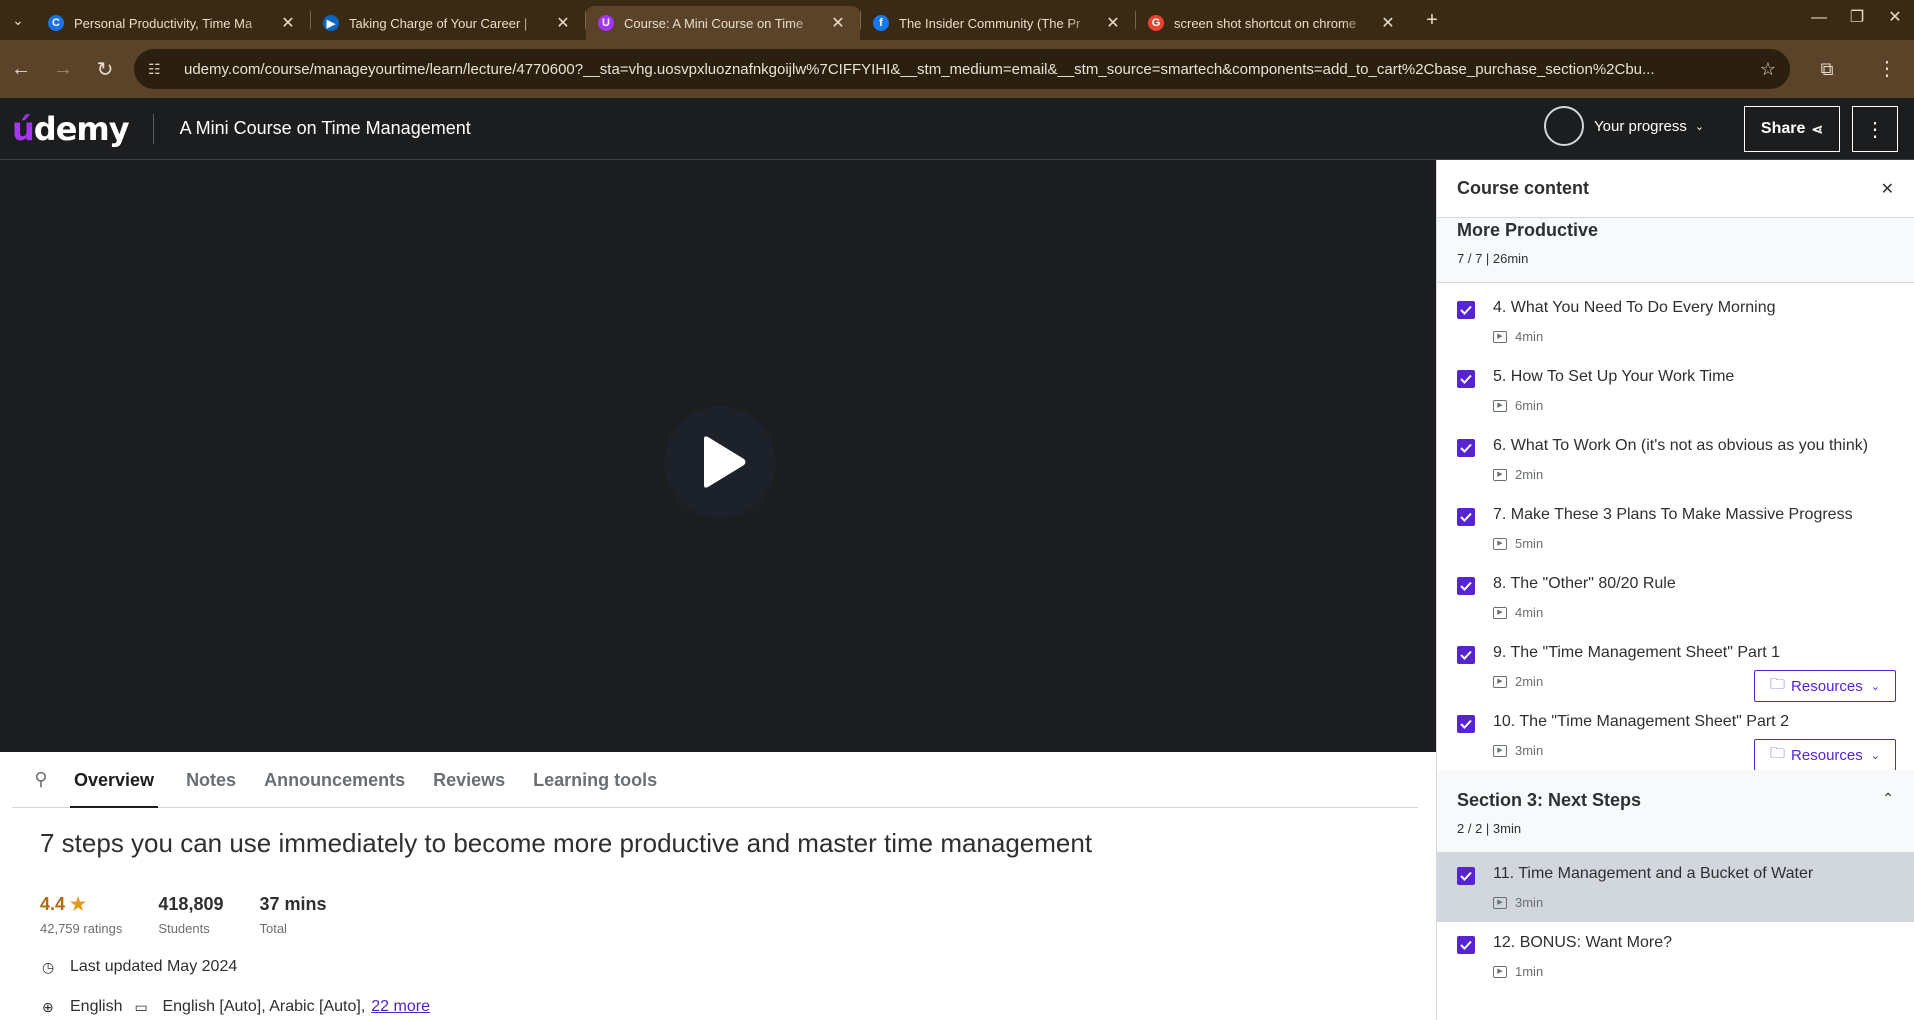  Describe the element at coordinates (714, 23) in the screenshot. I see `tab-title: Course: A Mini Course on Time` at that location.